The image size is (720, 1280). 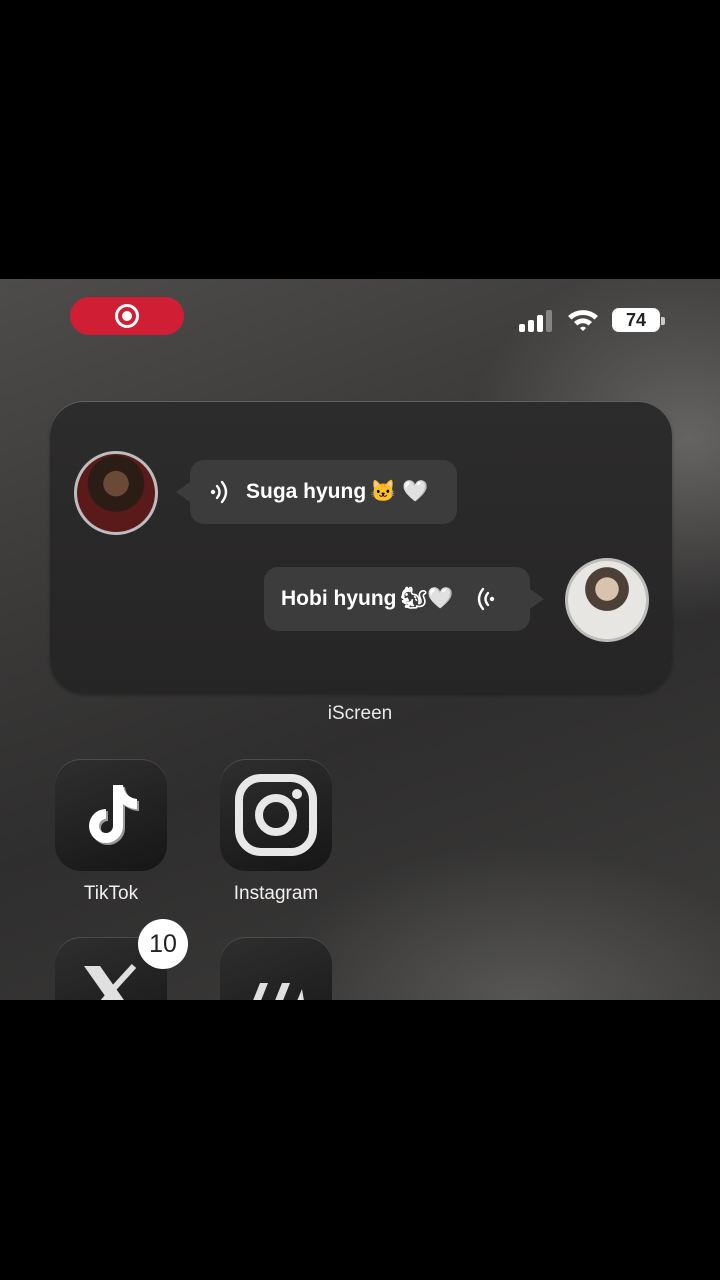 I want to click on widget-label: iScreen, so click(x=360, y=713).